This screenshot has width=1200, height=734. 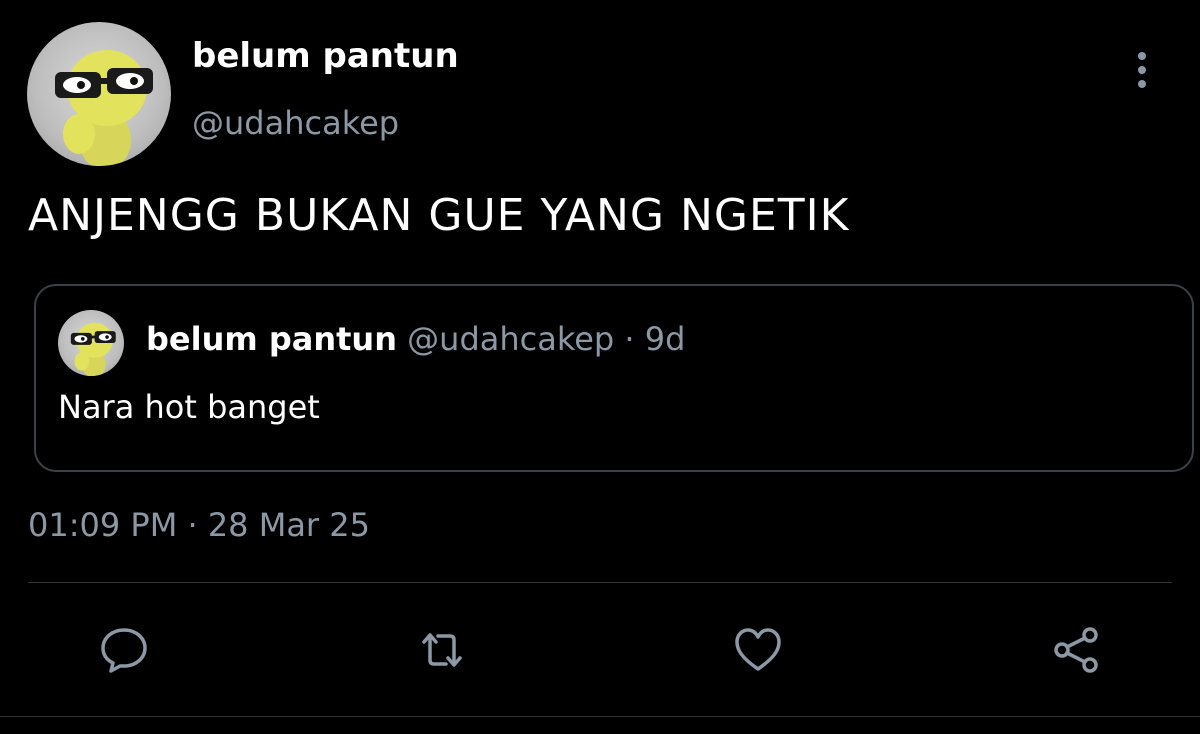 I want to click on quoted-author-handle: @udahcakep, so click(x=511, y=339).